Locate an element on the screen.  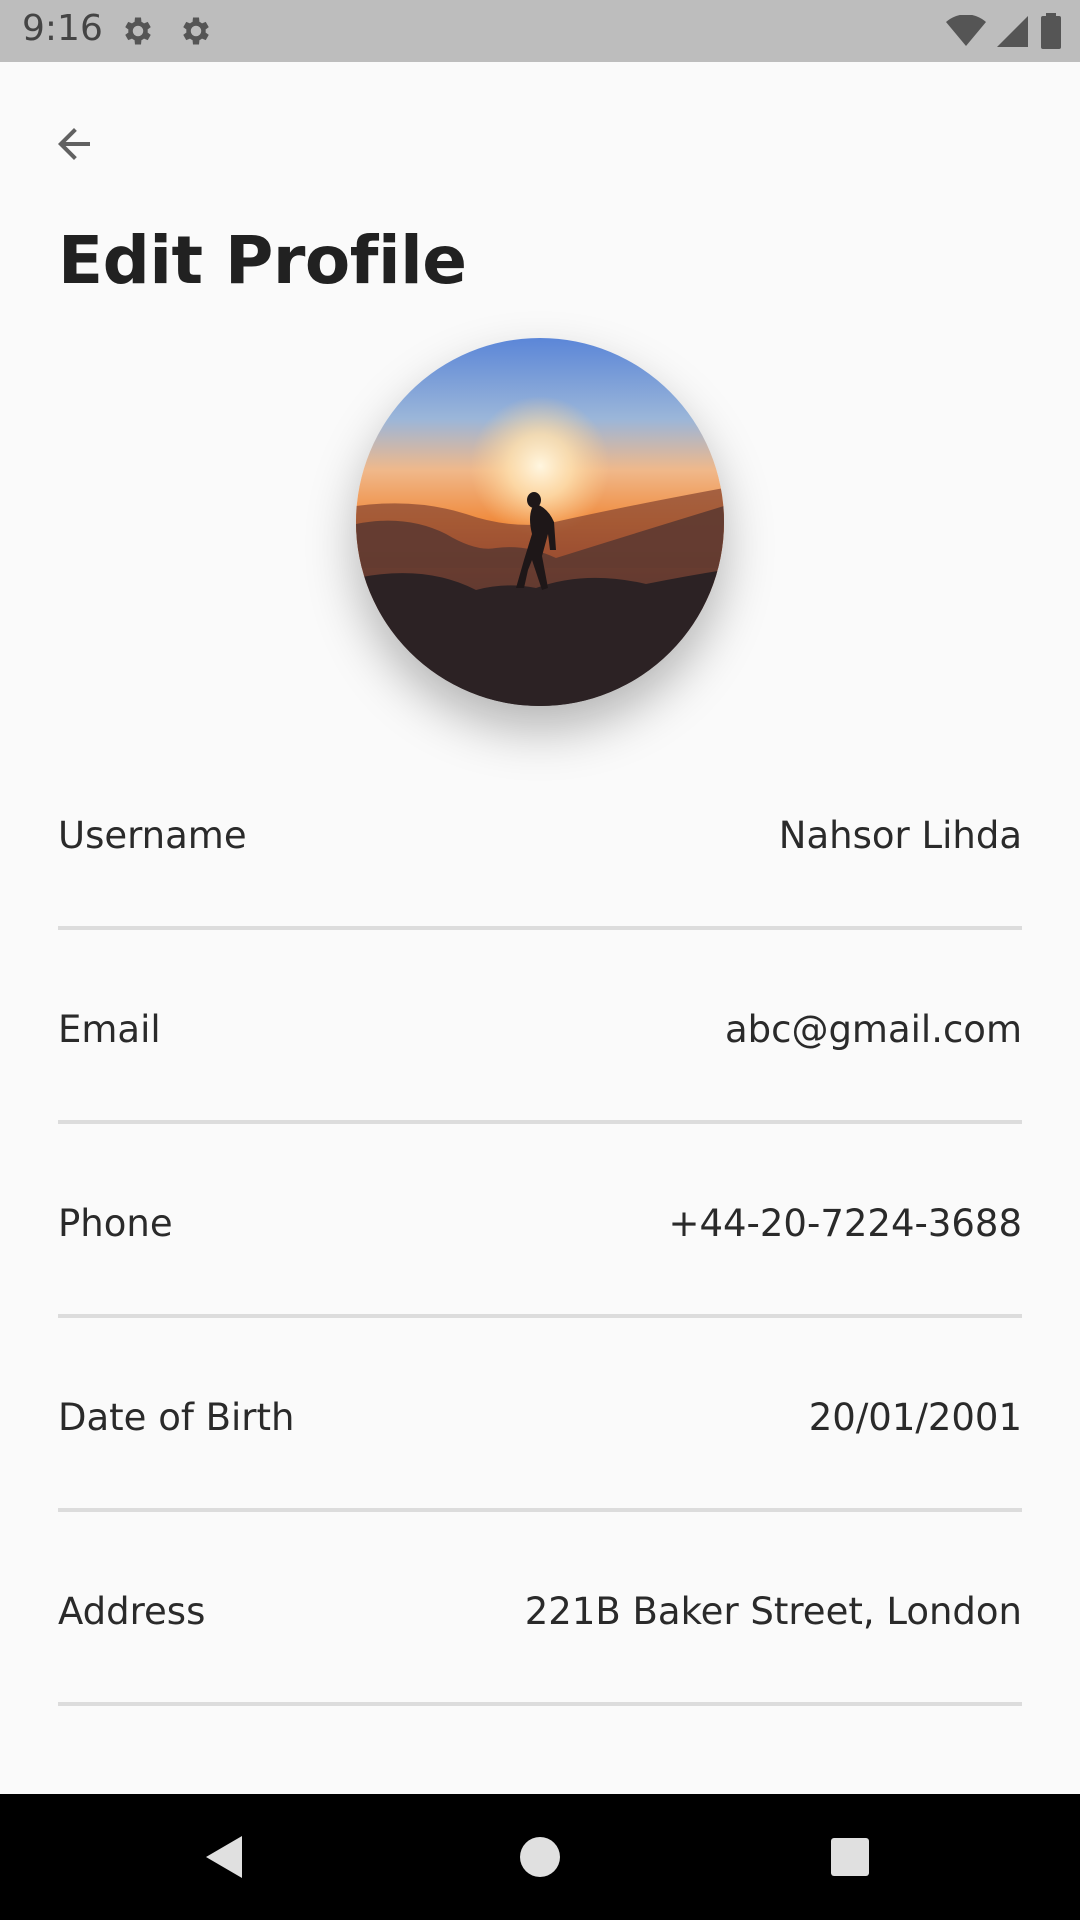
arrow-back-icon is located at coordinates (74, 144).